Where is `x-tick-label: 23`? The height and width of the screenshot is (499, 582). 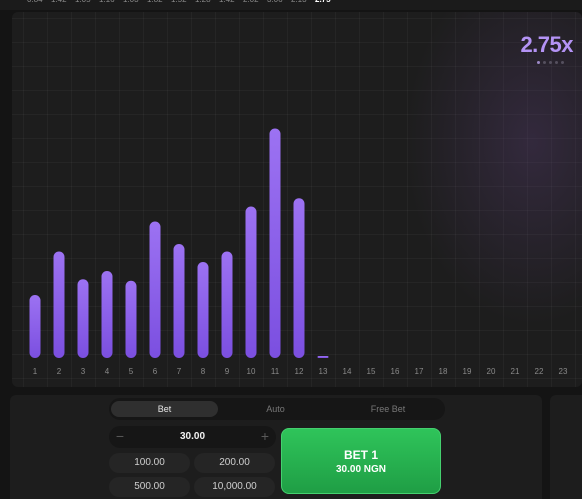 x-tick-label: 23 is located at coordinates (563, 371).